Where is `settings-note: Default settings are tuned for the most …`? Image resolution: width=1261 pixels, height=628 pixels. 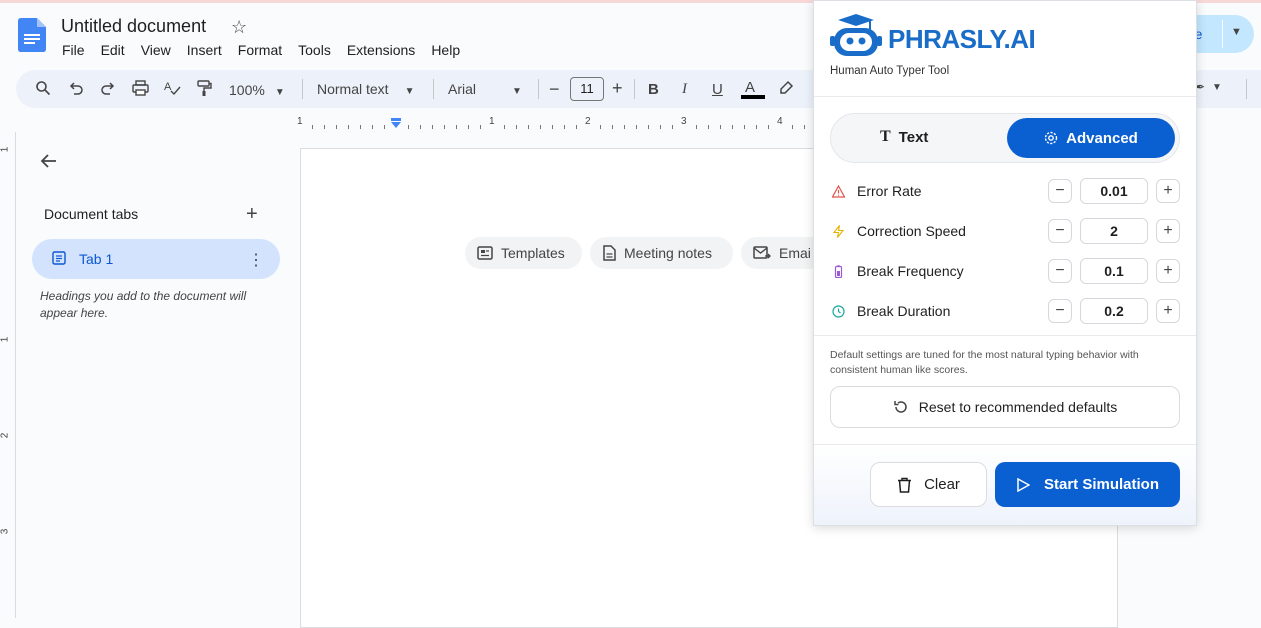 settings-note: Default settings are tuned for the most … is located at coordinates (984, 362).